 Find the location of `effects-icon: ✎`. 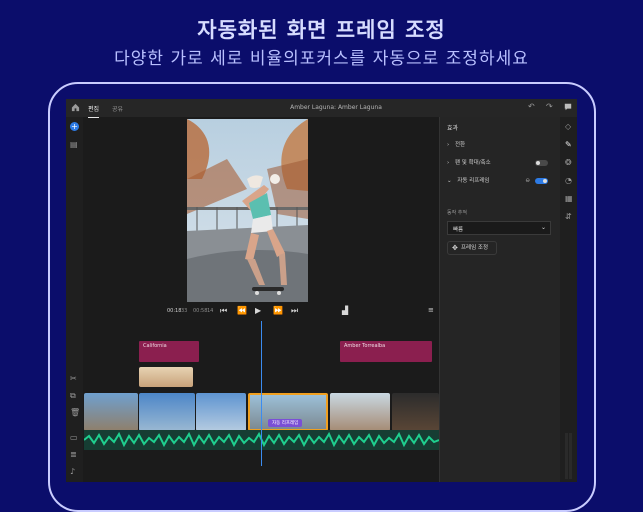

effects-icon: ✎ is located at coordinates (568, 145).